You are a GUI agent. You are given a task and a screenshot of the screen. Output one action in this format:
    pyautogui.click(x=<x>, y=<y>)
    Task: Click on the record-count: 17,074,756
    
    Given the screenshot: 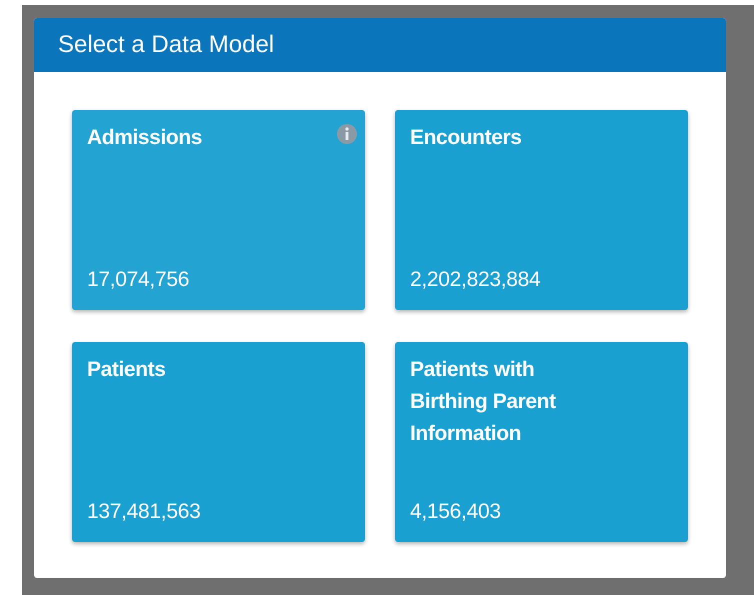 What is the action you would take?
    pyautogui.click(x=138, y=280)
    